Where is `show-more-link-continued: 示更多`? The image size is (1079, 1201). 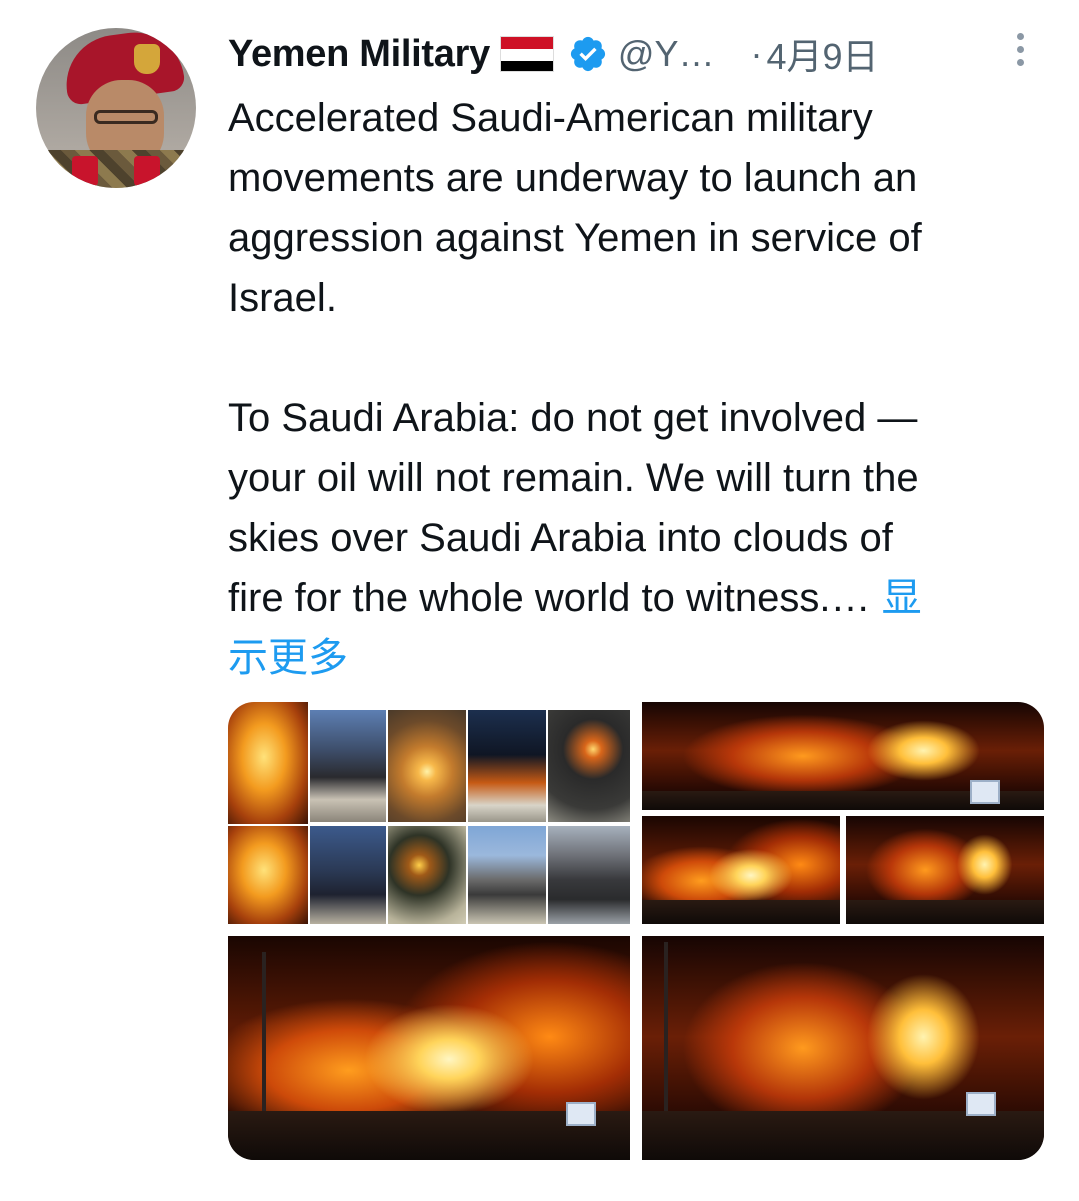
show-more-link-continued: 示更多 is located at coordinates (288, 658).